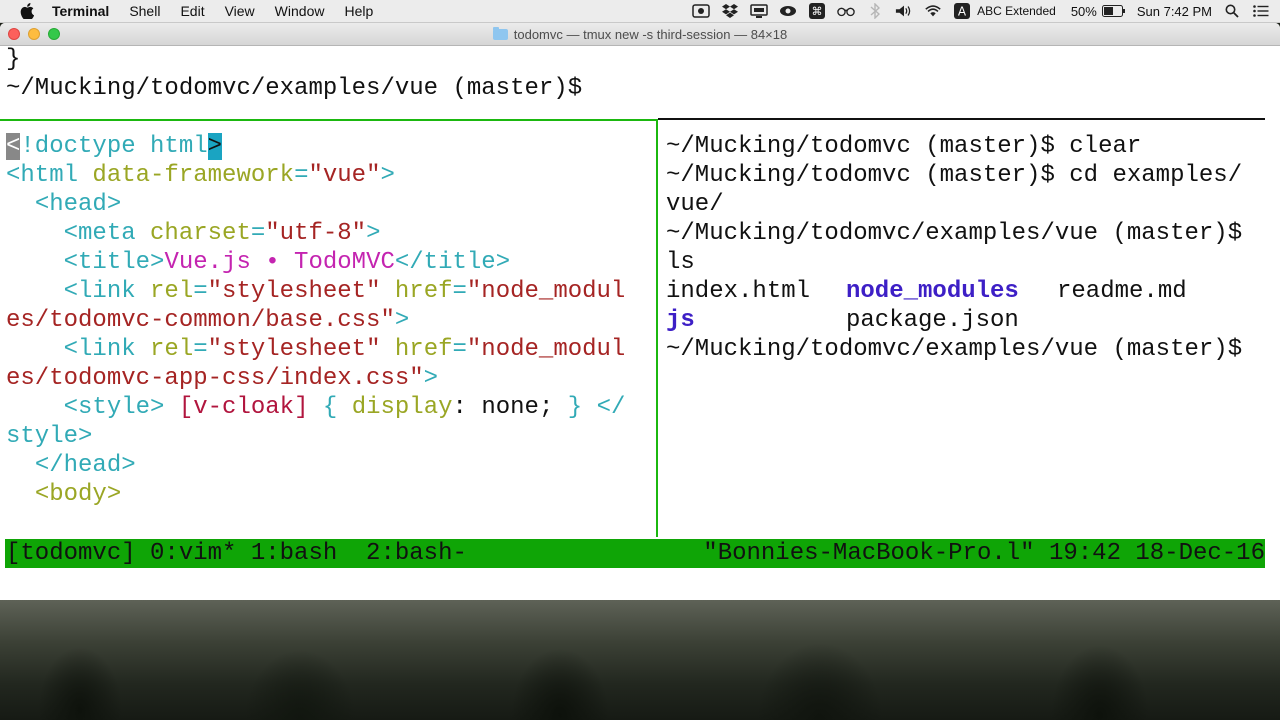 This screenshot has height=720, width=1280. What do you see at coordinates (575, 407) in the screenshot?
I see `code-token: }` at bounding box center [575, 407].